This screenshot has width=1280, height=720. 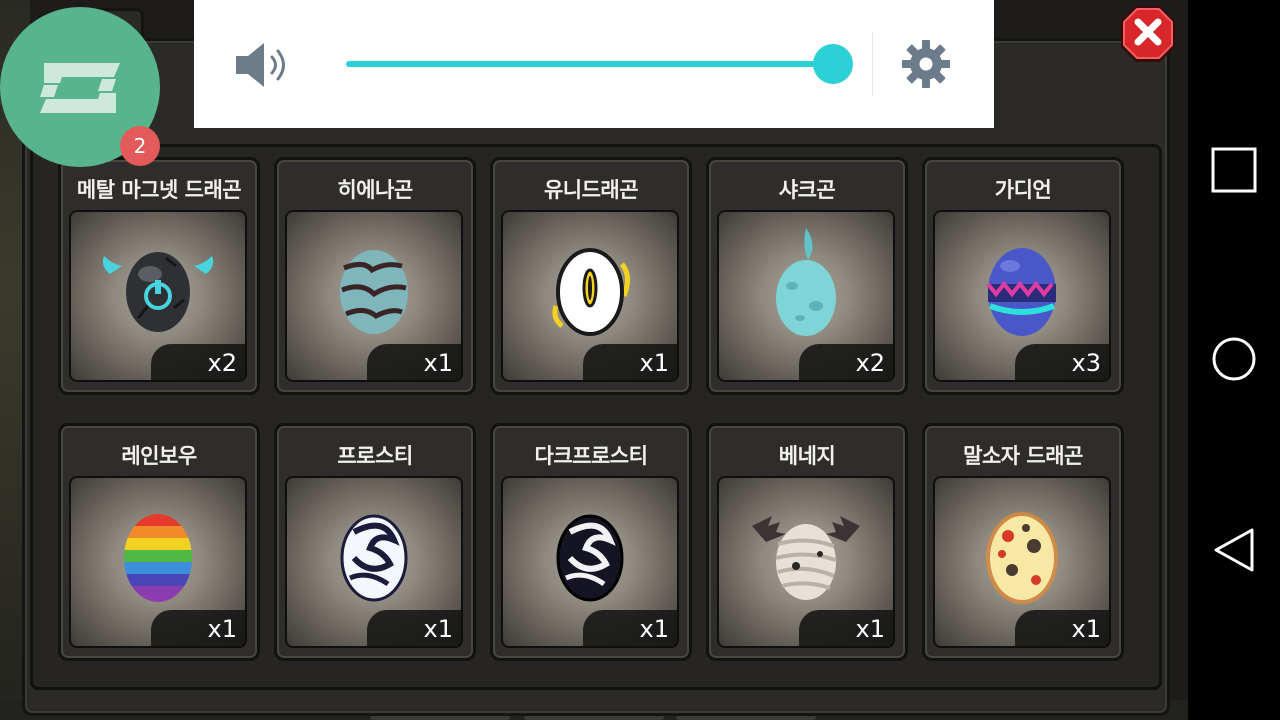 I want to click on egg-name: 히에나곤, so click(x=375, y=190).